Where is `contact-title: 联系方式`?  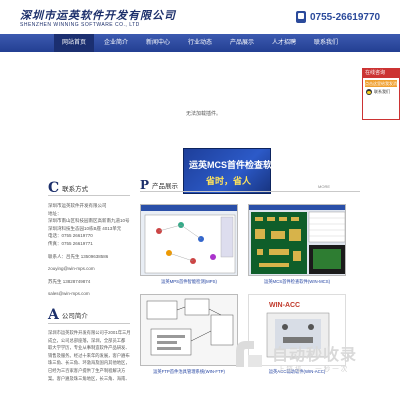 contact-title: 联系方式 is located at coordinates (75, 189).